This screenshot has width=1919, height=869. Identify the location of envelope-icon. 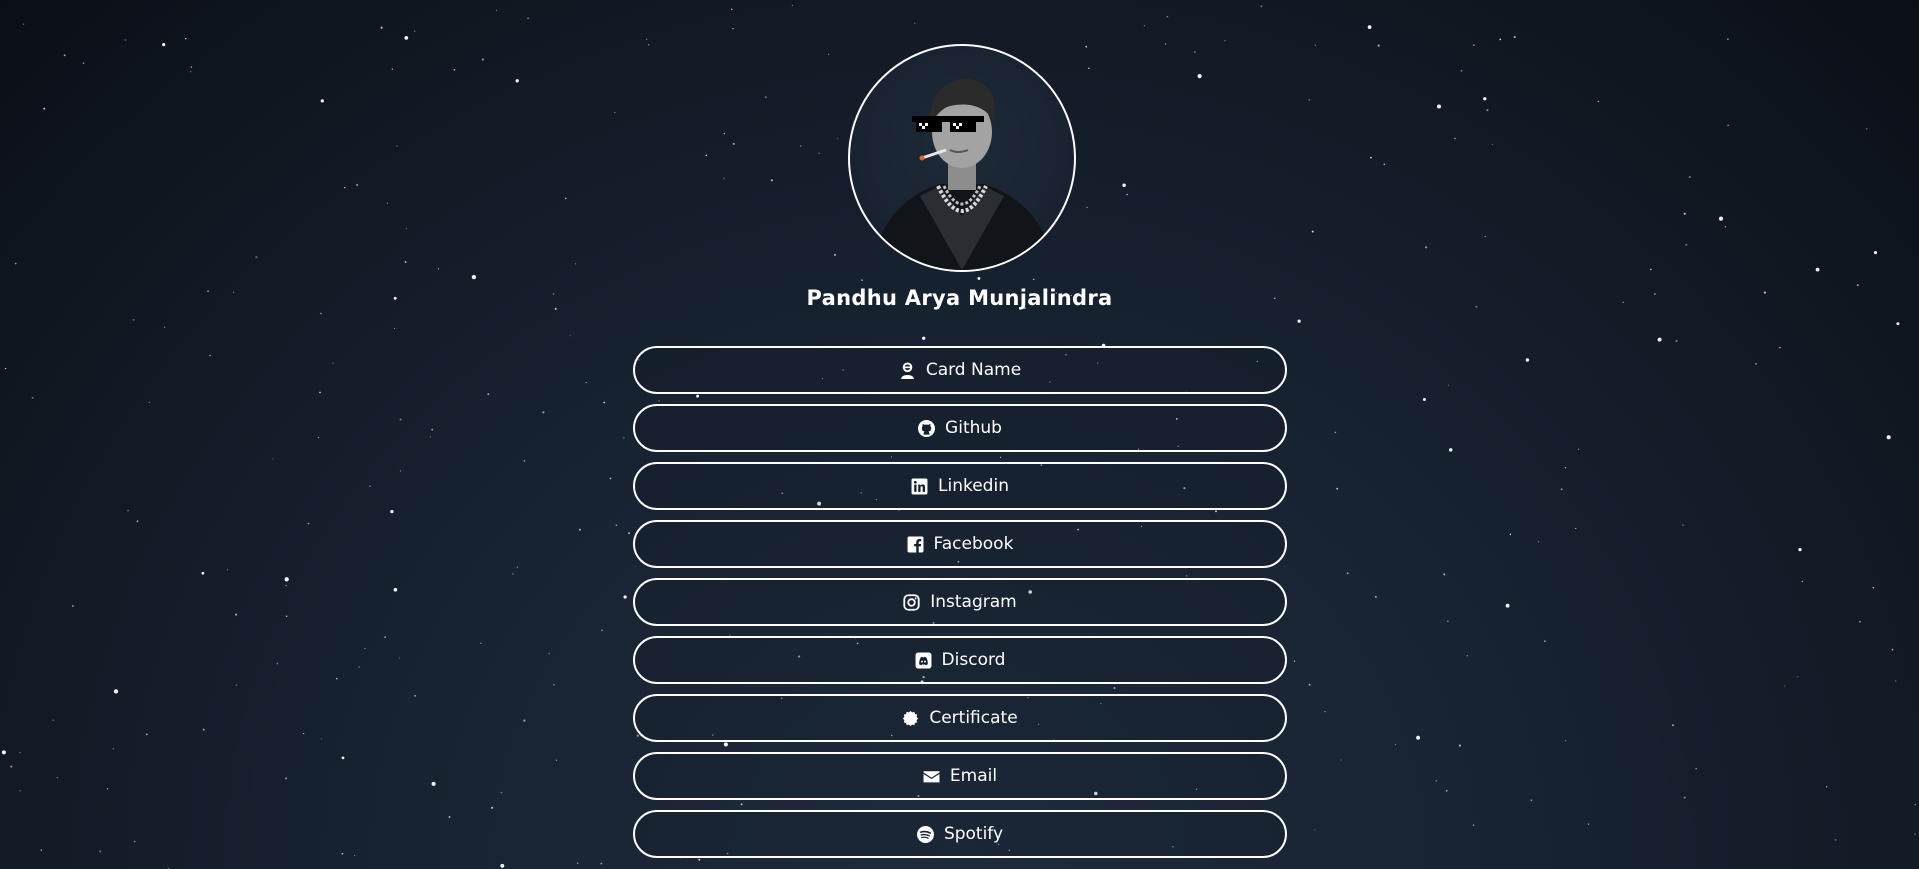
(931, 776).